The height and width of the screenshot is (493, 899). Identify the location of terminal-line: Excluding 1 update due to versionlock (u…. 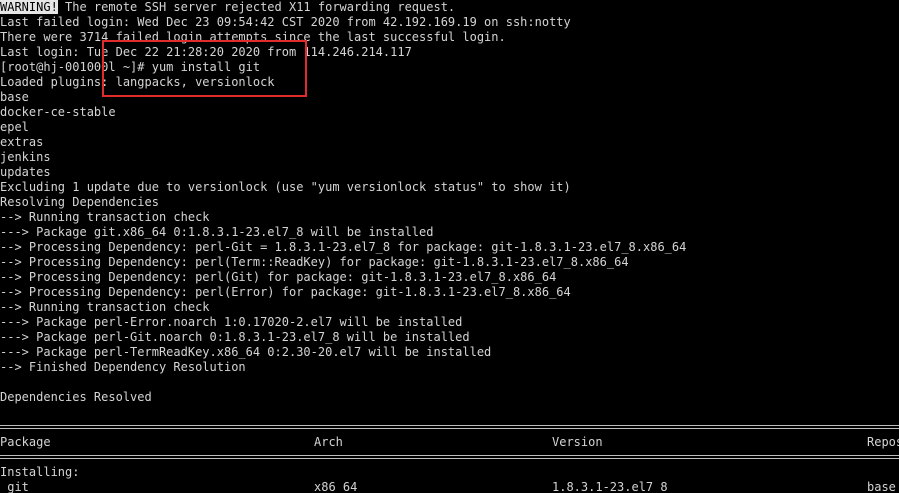
(285, 187).